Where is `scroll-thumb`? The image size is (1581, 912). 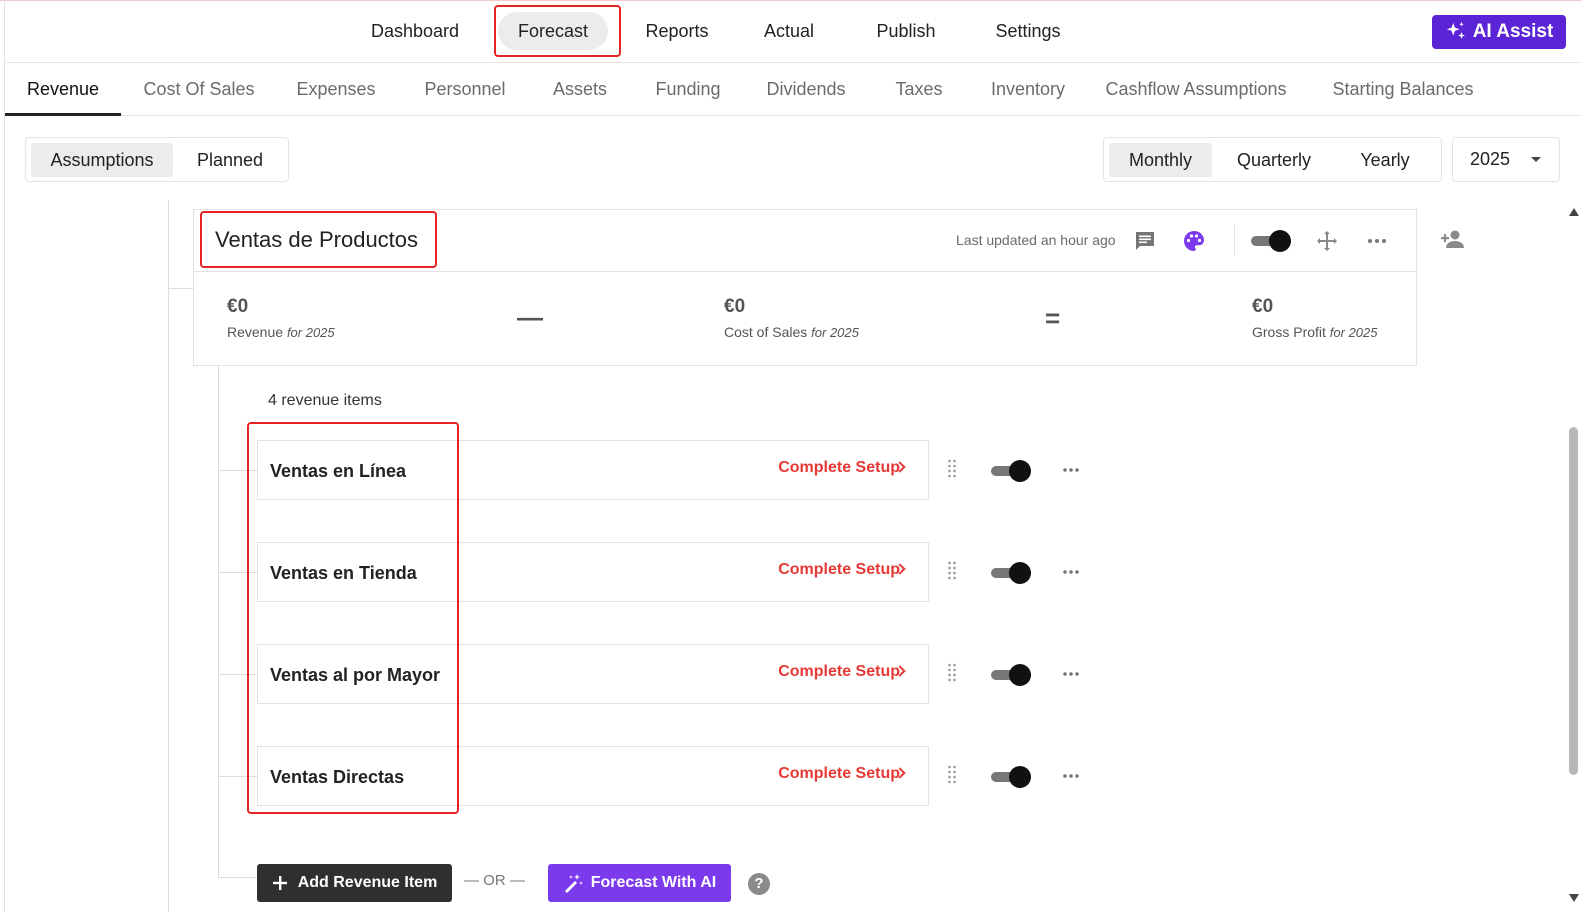 scroll-thumb is located at coordinates (1573, 601).